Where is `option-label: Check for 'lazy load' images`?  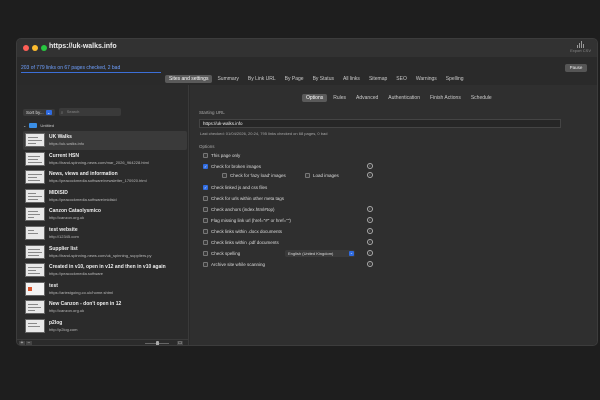
option-label: Check for 'lazy load' images is located at coordinates (258, 175).